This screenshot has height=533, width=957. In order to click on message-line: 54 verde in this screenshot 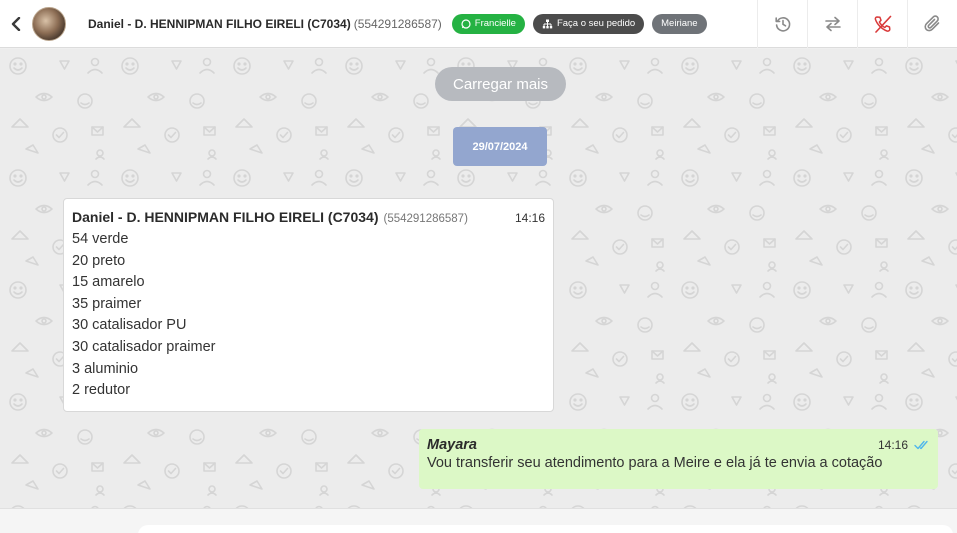, I will do `click(100, 239)`.